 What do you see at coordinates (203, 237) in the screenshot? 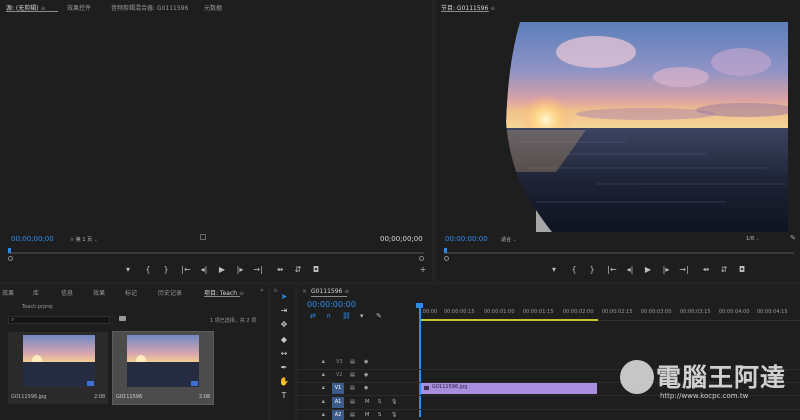
I see `source-settings-icon` at bounding box center [203, 237].